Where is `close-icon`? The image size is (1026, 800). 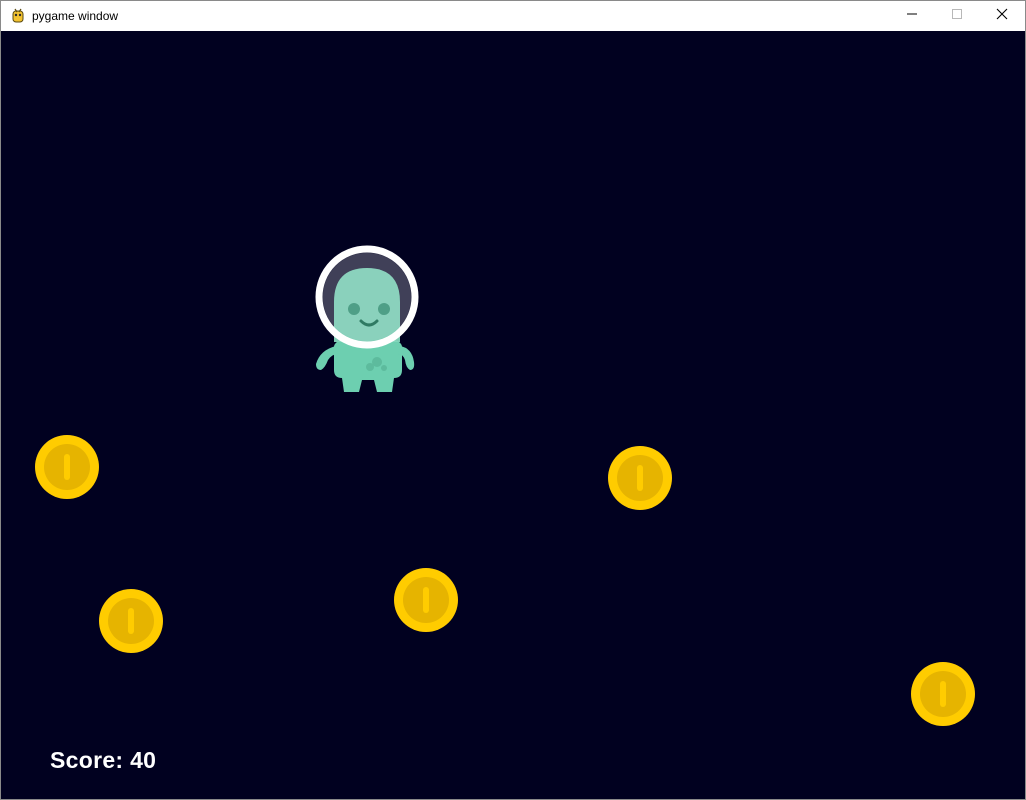
close-icon is located at coordinates (1002, 16).